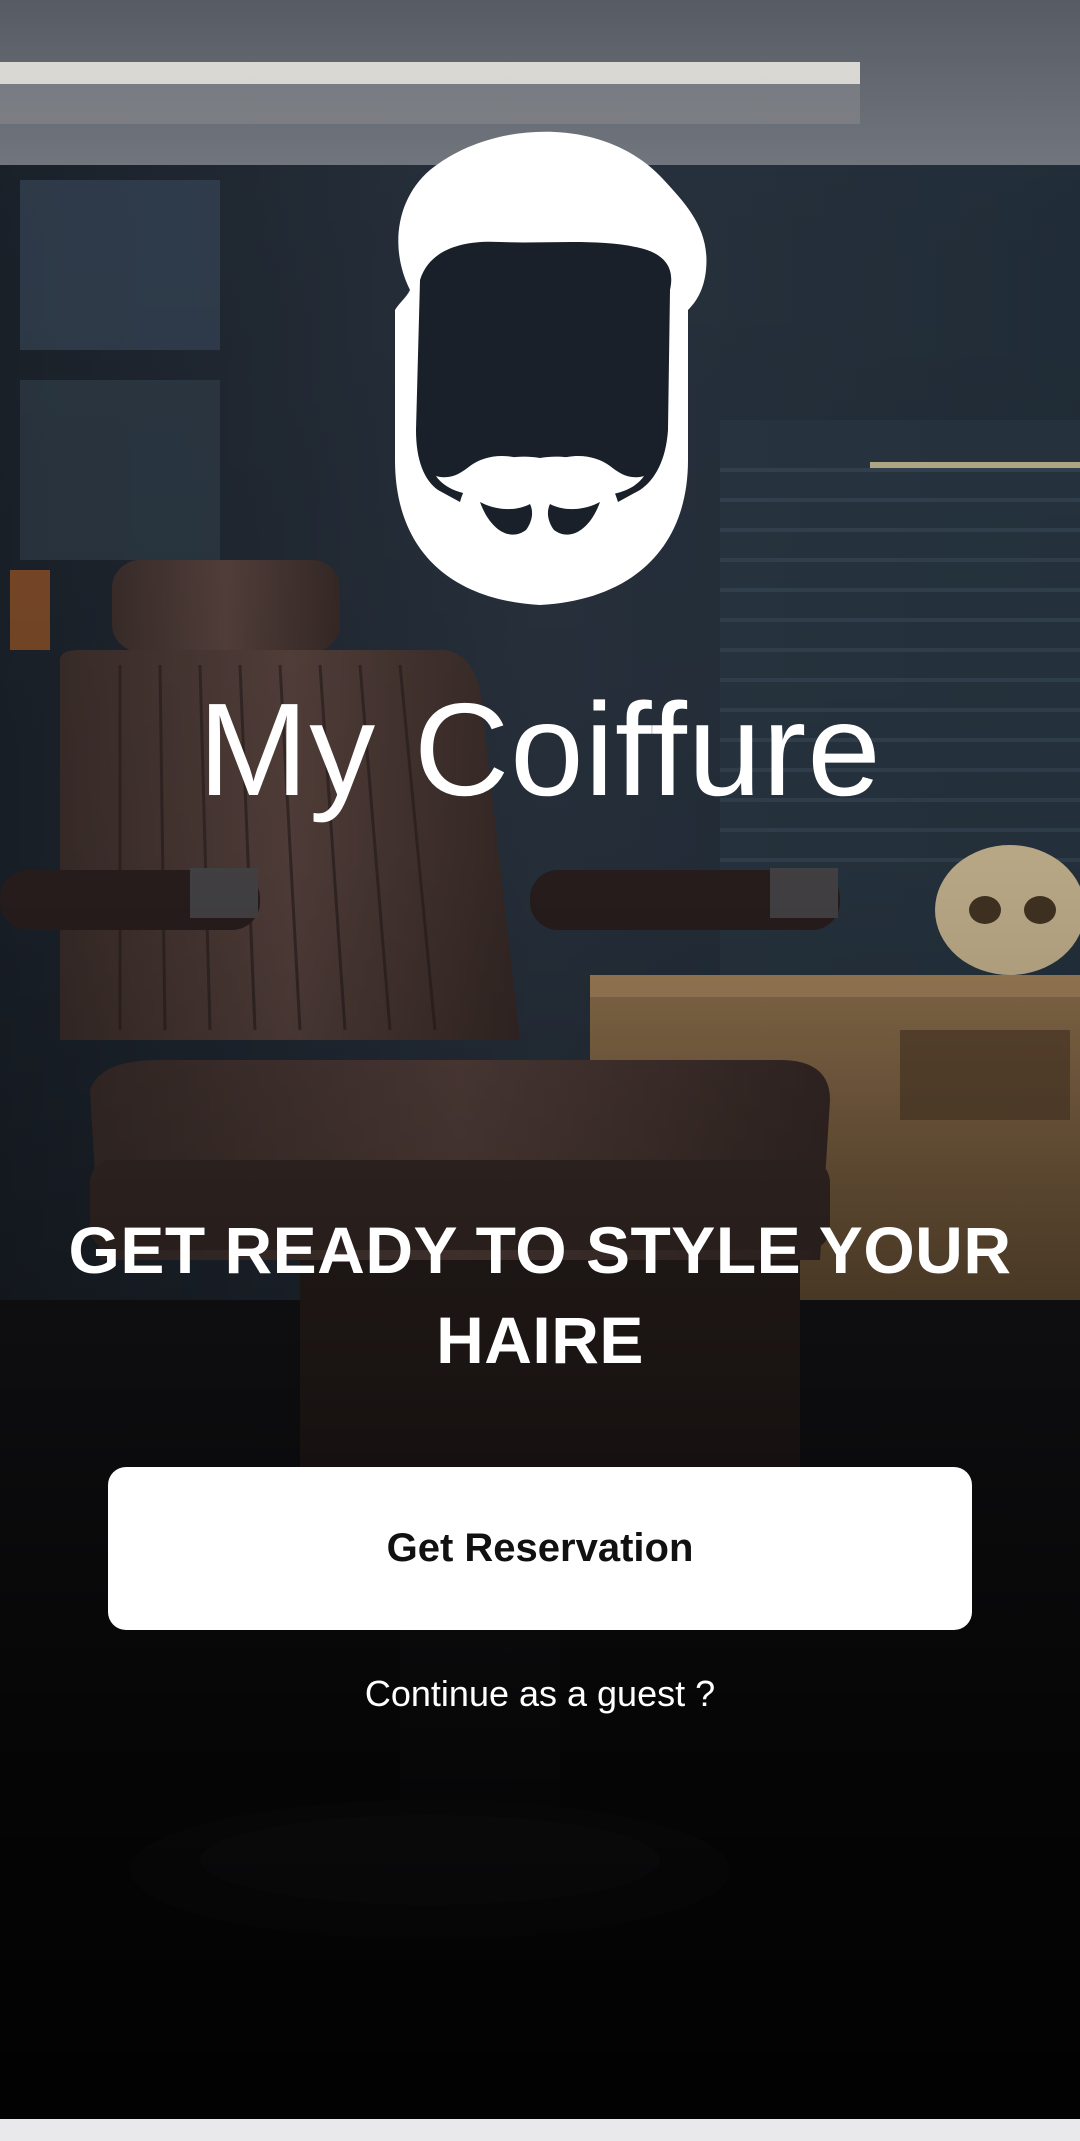 This screenshot has width=1080, height=2141. Describe the element at coordinates (551, 368) in the screenshot. I see `bearded-man-logo-icon` at that location.